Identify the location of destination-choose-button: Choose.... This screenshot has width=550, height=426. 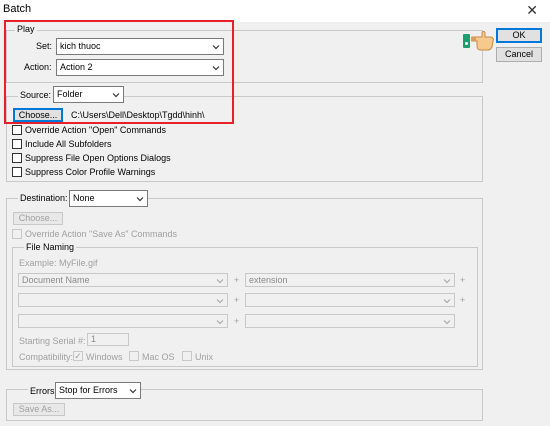
(38, 218).